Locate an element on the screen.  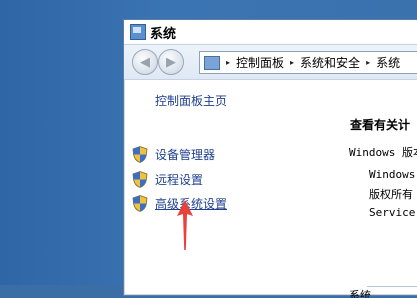
window-title: 系统 is located at coordinates (163, 34).